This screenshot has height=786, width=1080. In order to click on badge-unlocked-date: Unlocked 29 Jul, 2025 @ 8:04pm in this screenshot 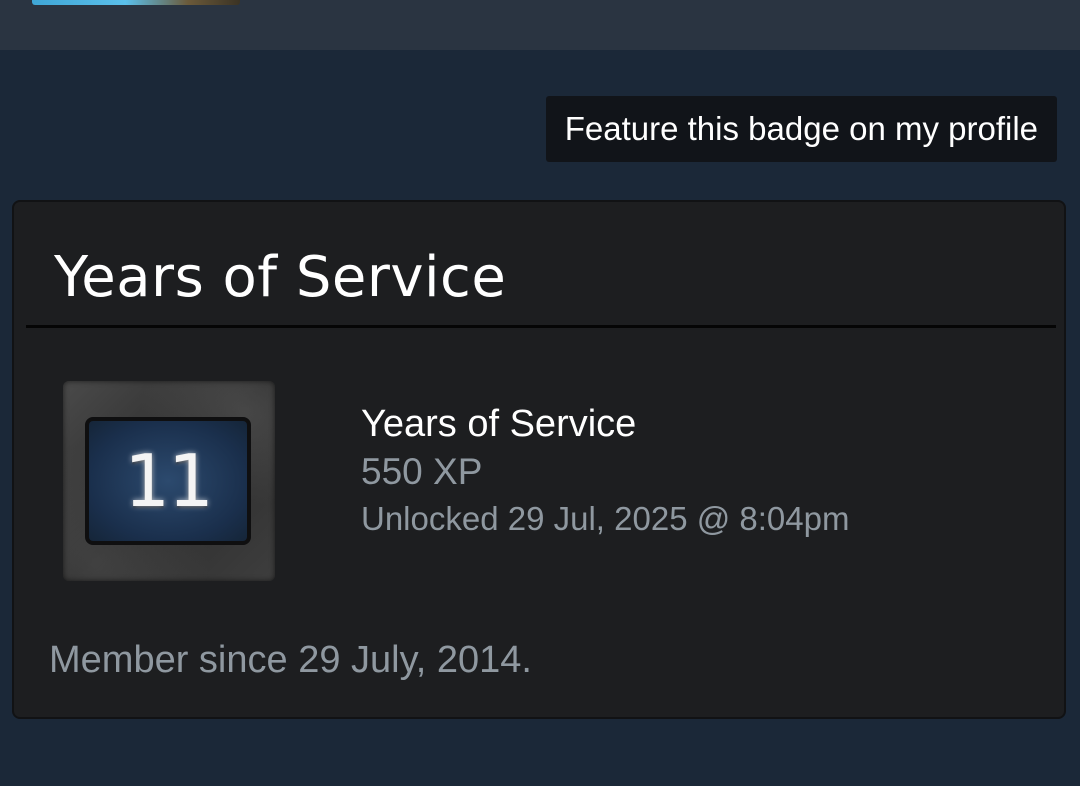, I will do `click(605, 518)`.